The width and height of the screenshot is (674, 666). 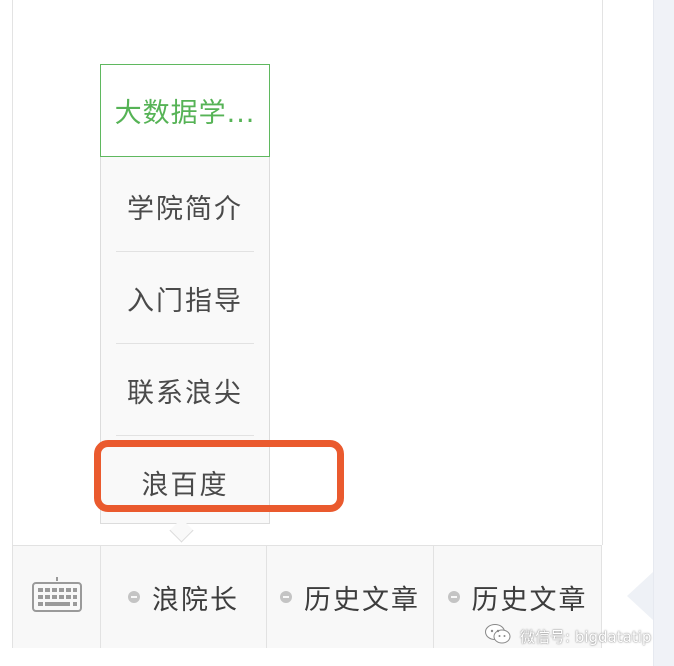 I want to click on submenu-item-guide: 入门指导, so click(x=185, y=298).